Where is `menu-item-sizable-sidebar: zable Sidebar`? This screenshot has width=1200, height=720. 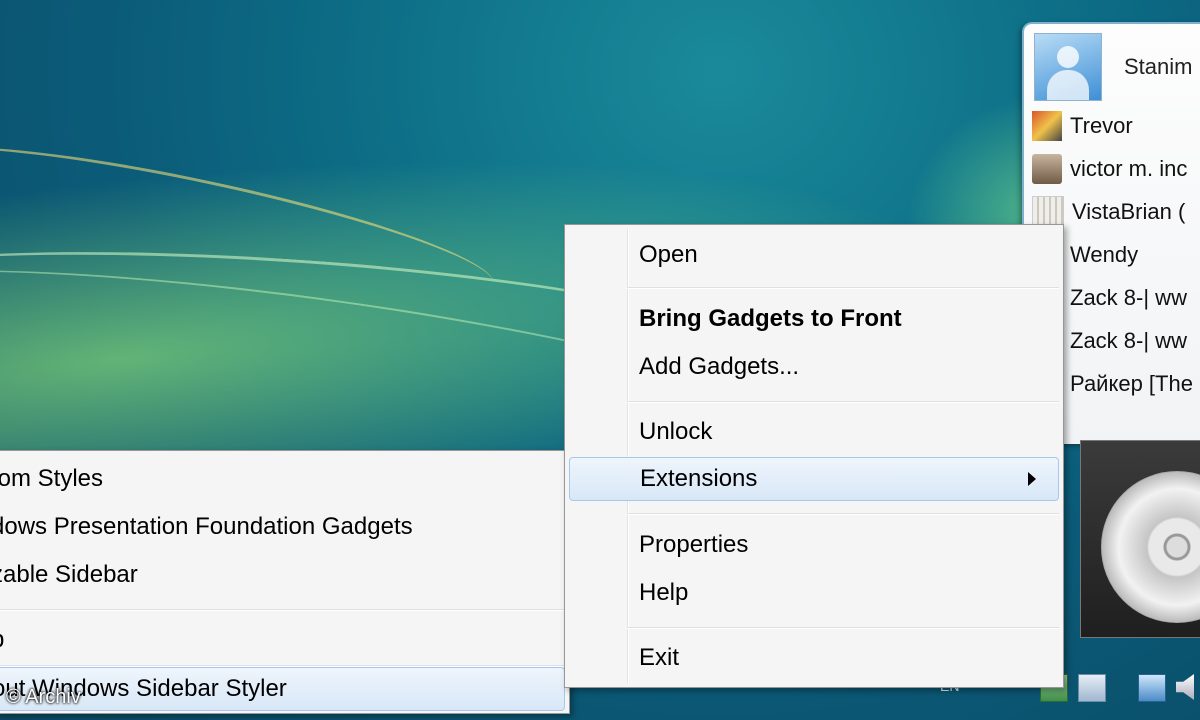
menu-item-sizable-sidebar: zable Sidebar is located at coordinates (282, 575).